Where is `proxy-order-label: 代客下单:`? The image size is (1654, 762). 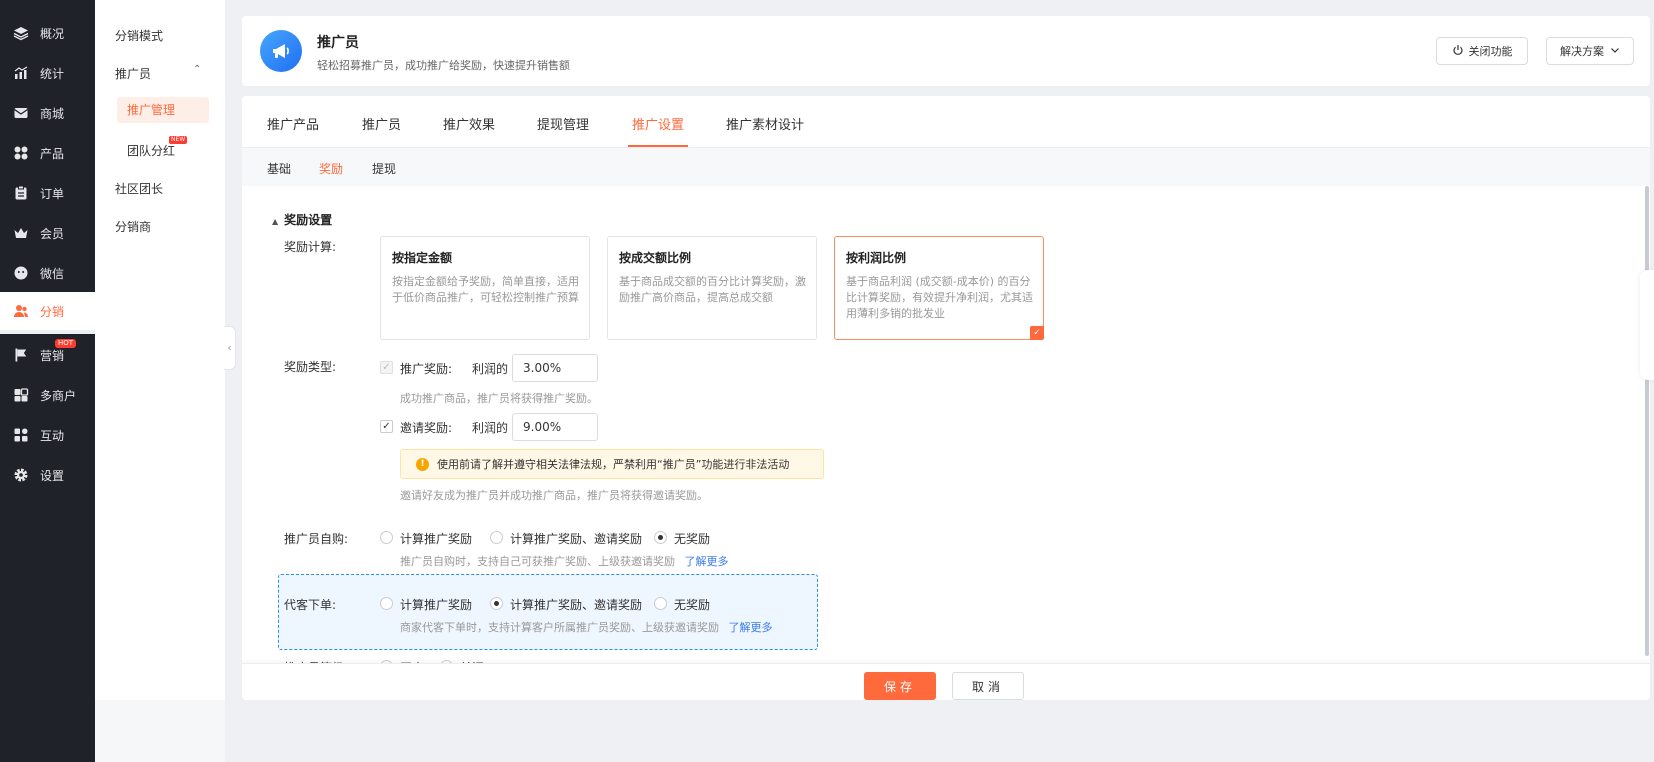 proxy-order-label: 代客下单: is located at coordinates (310, 605).